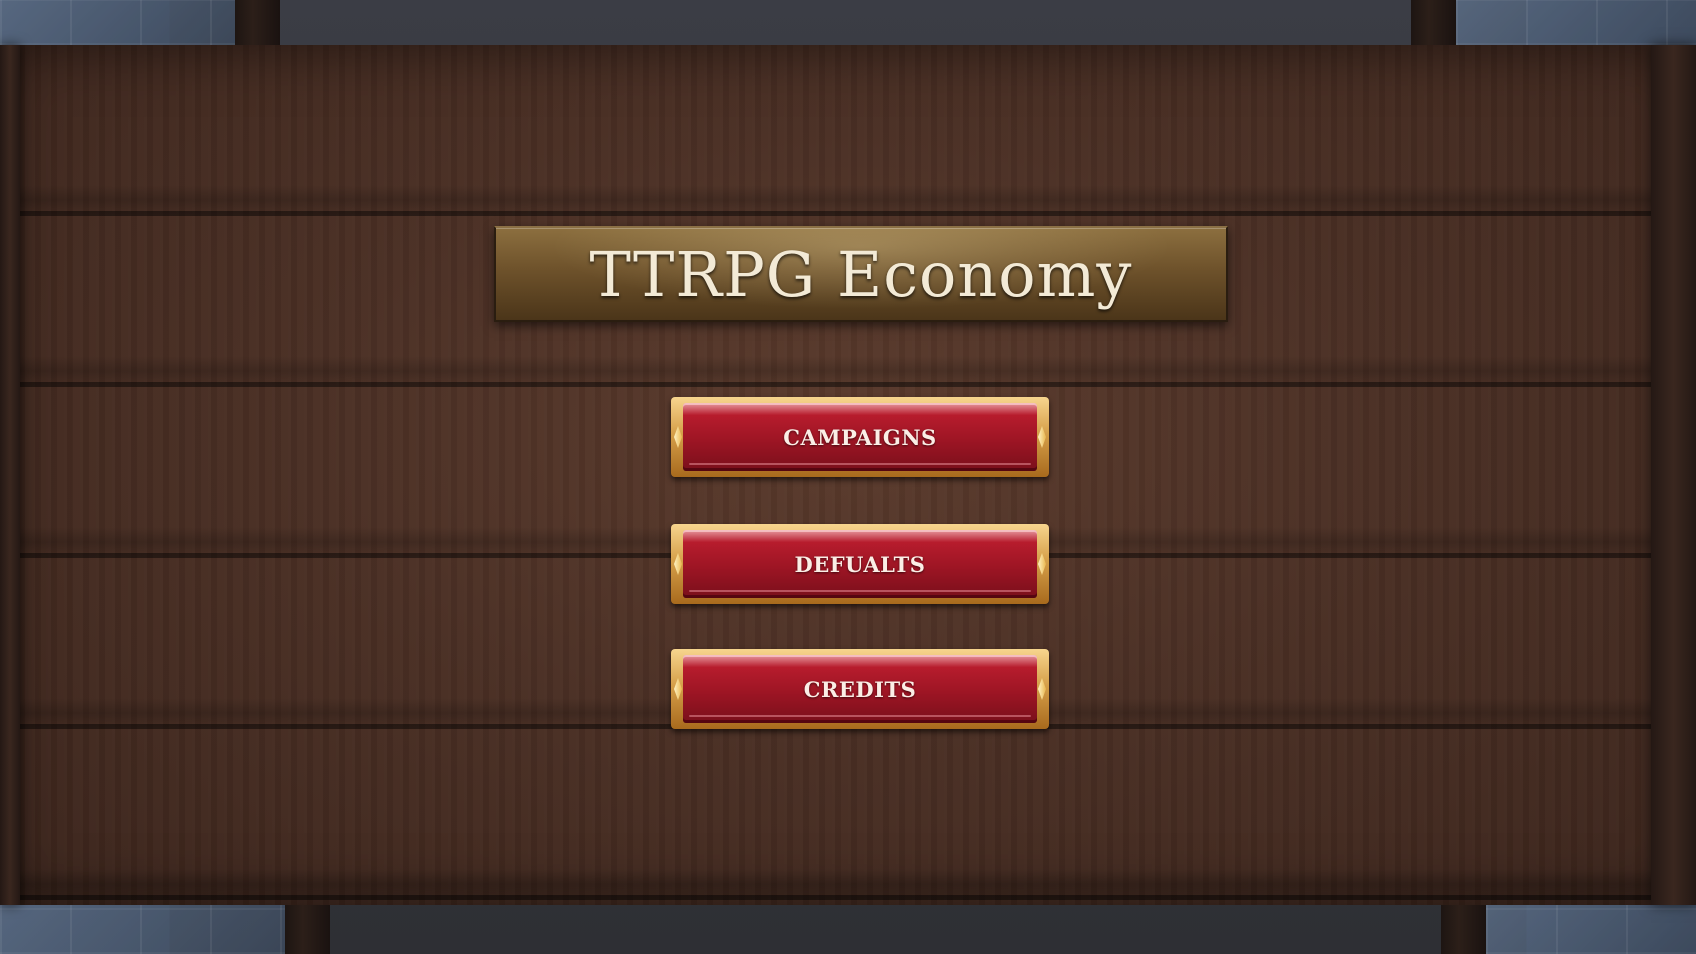  What do you see at coordinates (142, 926) in the screenshot?
I see `stone-floor-bottom-left` at bounding box center [142, 926].